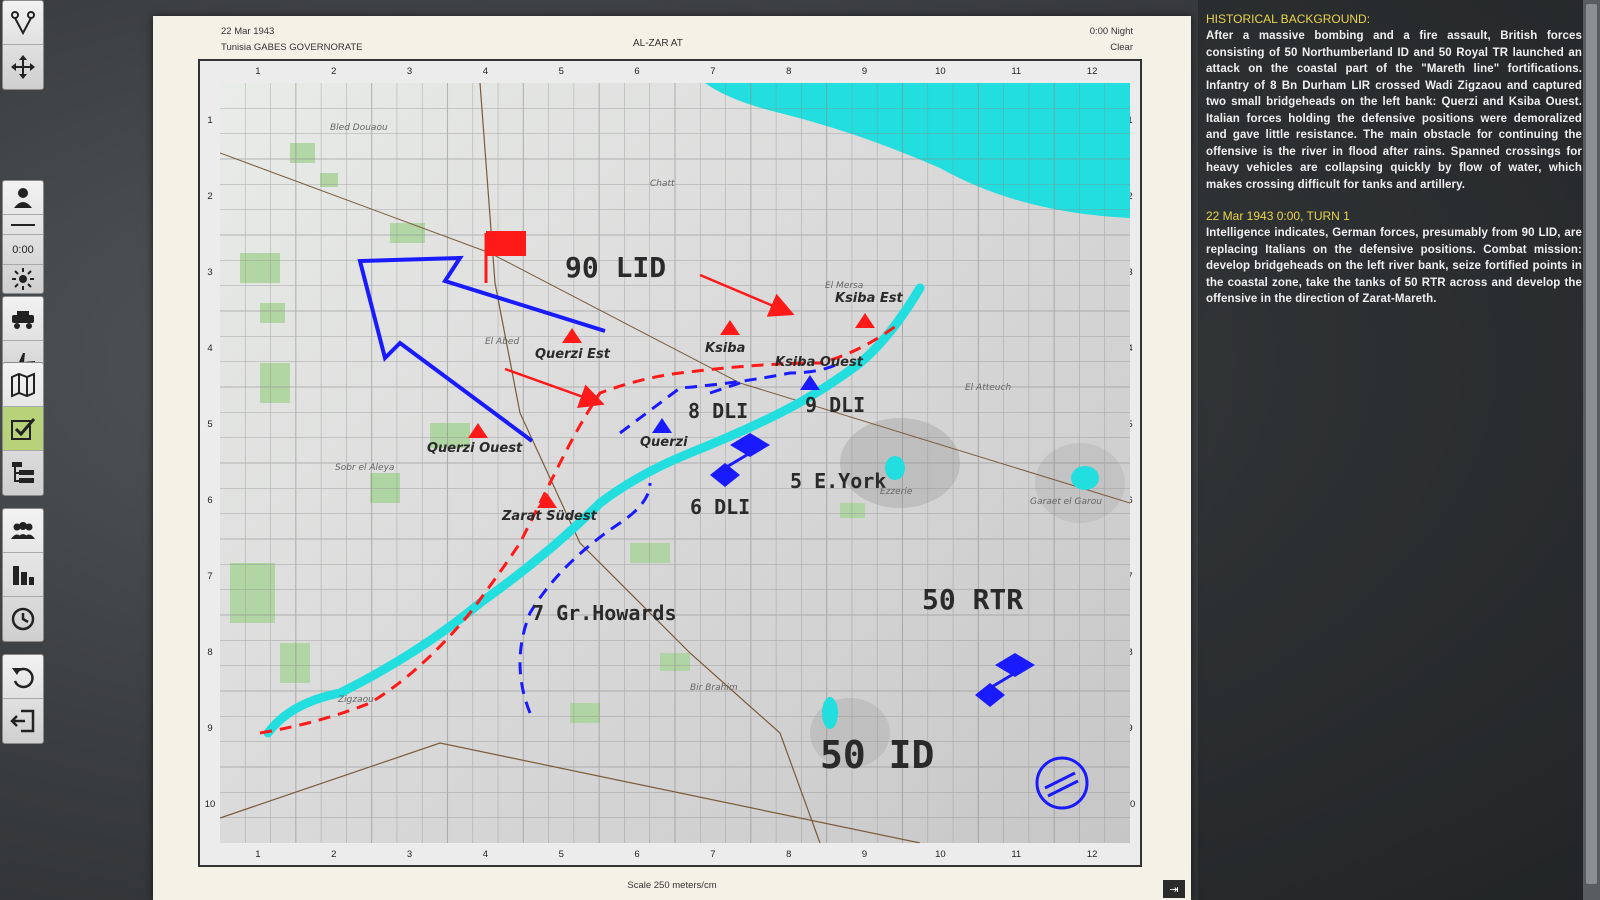  I want to click on column-label-top: 2, so click(334, 71).